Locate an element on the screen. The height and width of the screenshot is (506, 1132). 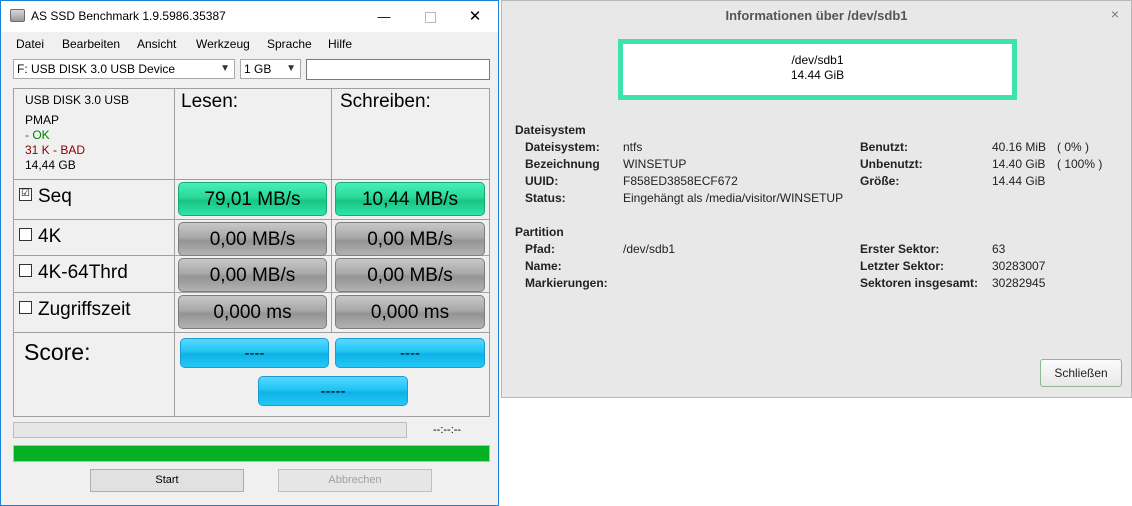
access-read-result: 0,000 ms is located at coordinates (252, 312).